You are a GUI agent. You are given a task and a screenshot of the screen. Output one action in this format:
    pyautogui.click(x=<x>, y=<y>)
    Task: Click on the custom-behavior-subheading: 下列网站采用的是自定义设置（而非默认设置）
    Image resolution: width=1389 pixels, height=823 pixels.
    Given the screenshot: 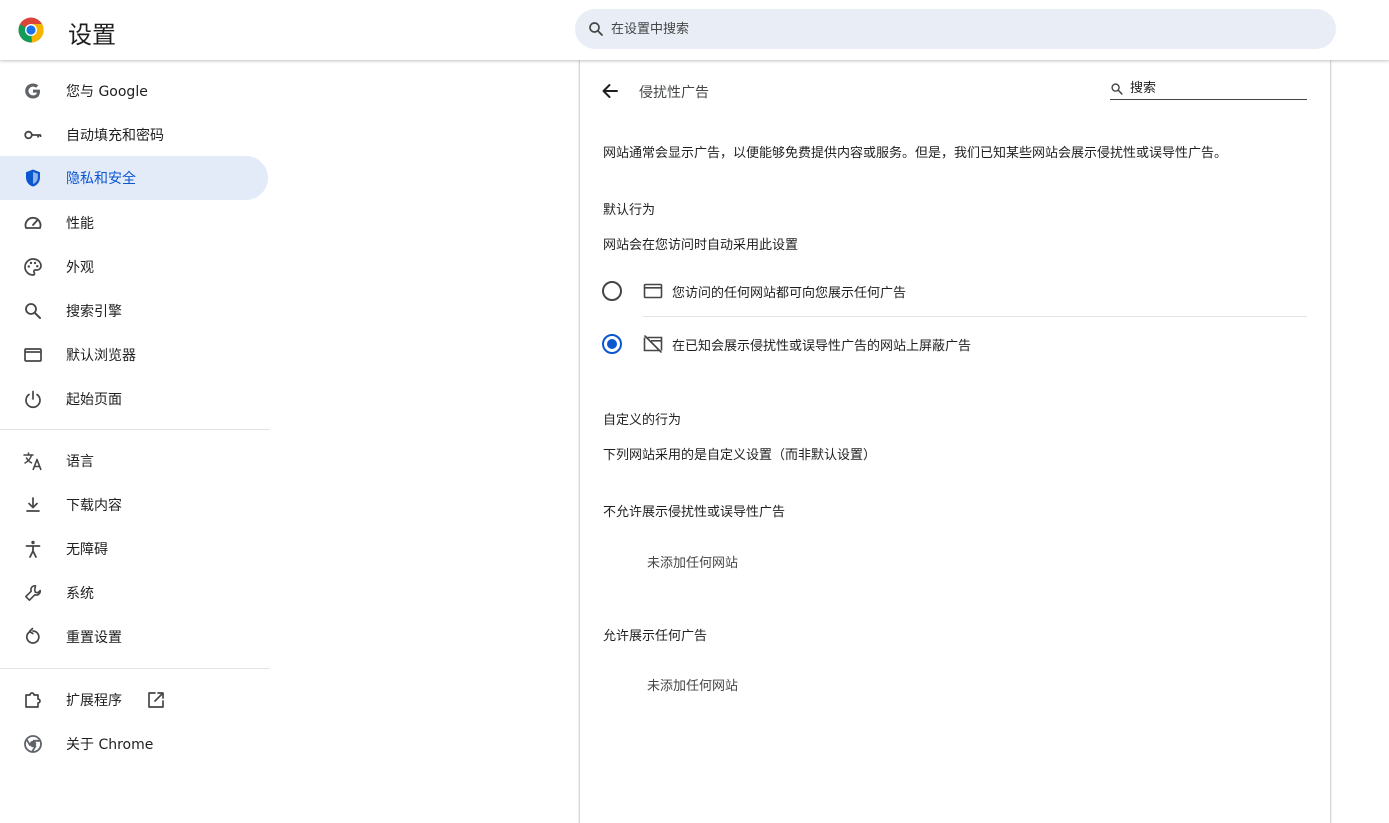 What is the action you would take?
    pyautogui.click(x=740, y=455)
    